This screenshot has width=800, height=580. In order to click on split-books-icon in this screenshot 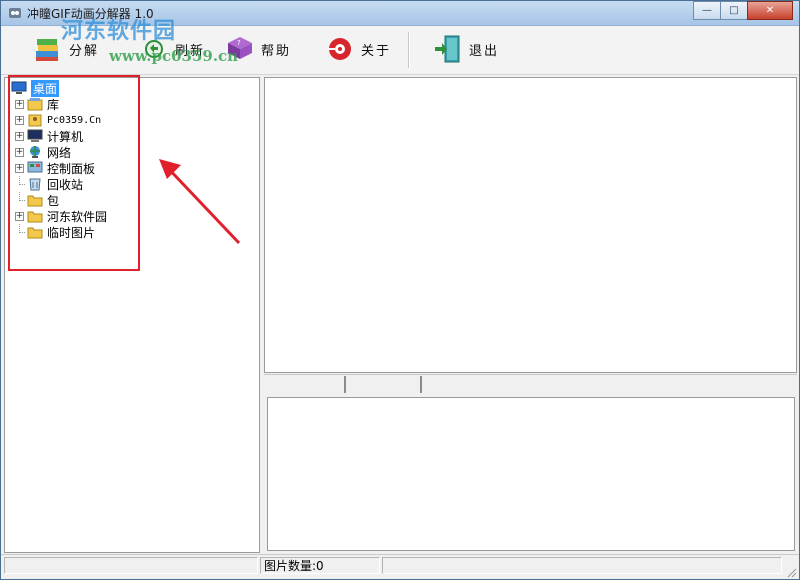, I will do `click(48, 49)`.